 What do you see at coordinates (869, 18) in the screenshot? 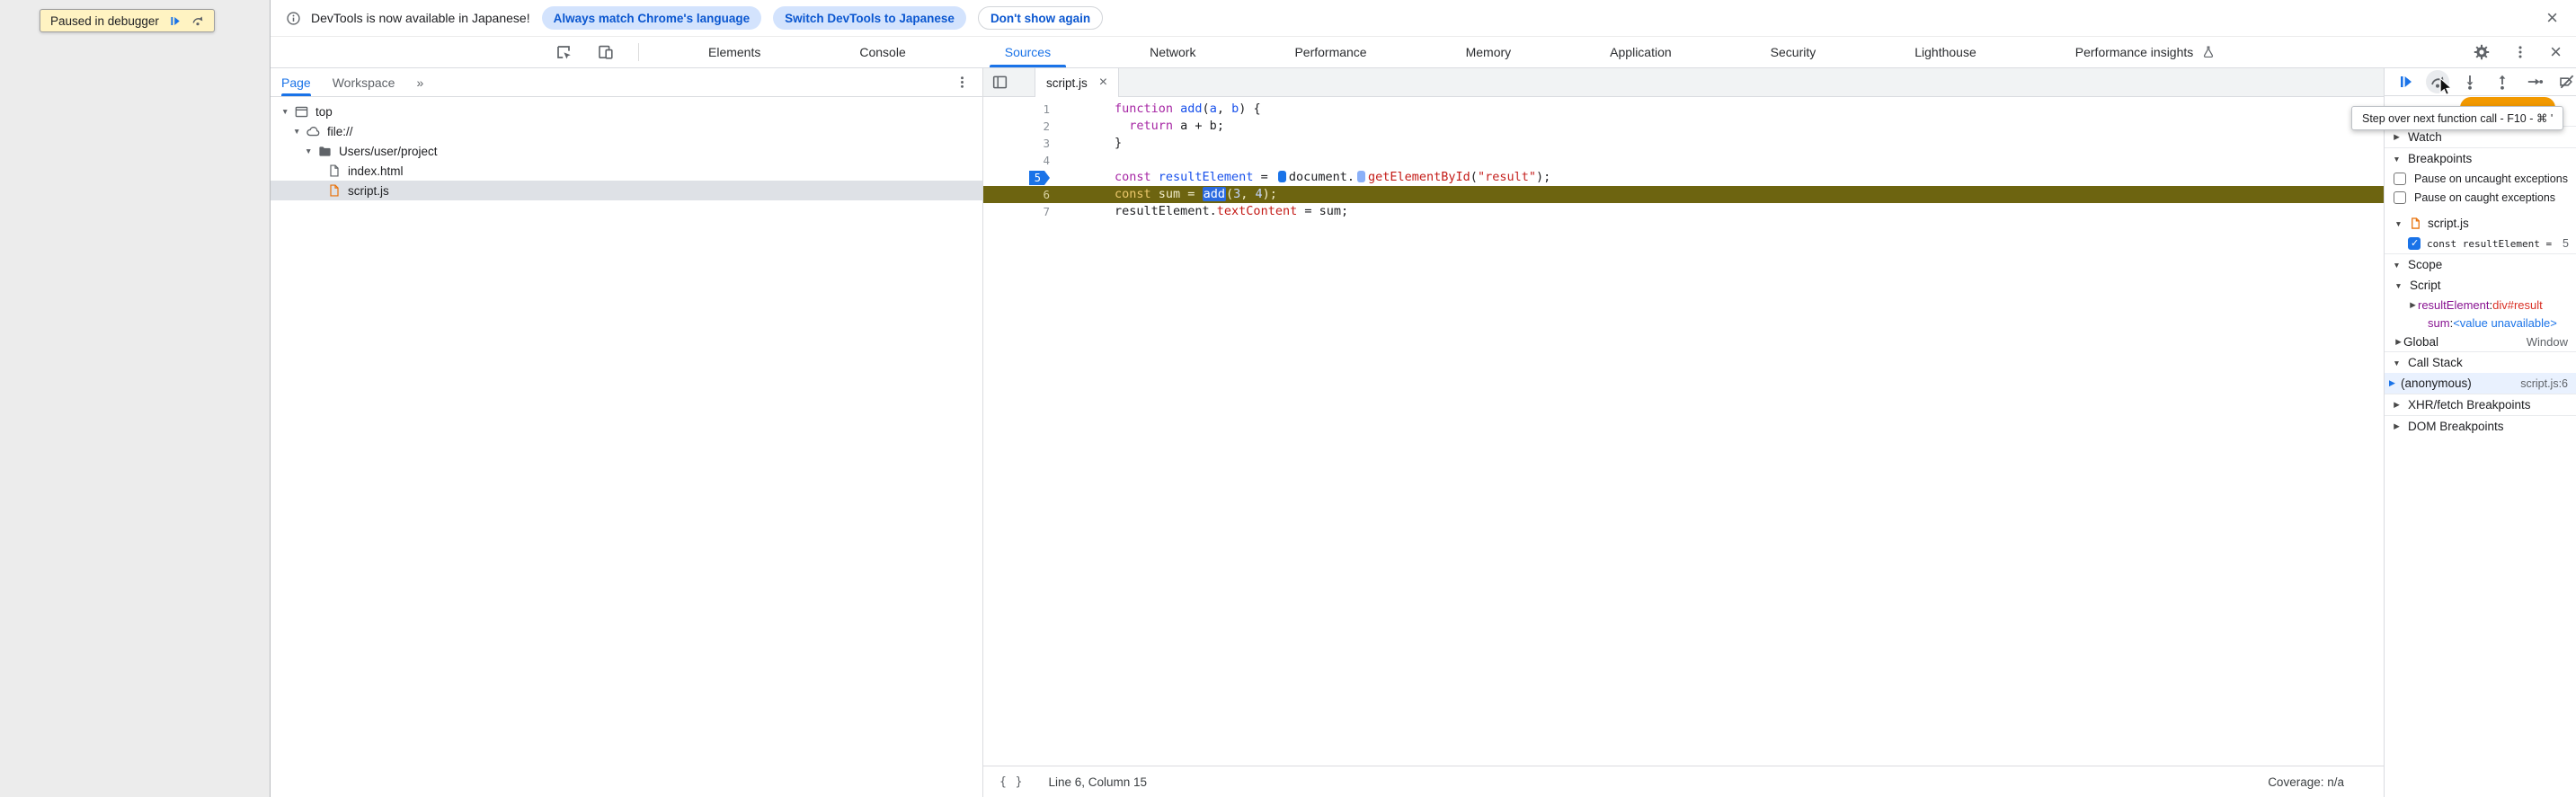
I see `switch-to-japanese-button: Switch DevTools to Japanese` at bounding box center [869, 18].